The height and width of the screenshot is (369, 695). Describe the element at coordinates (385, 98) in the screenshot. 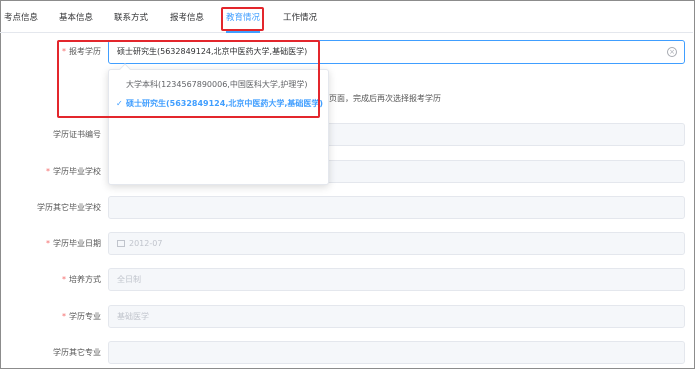

I see `degree-hint-text: 页面，完成后再次选择报考学历` at that location.